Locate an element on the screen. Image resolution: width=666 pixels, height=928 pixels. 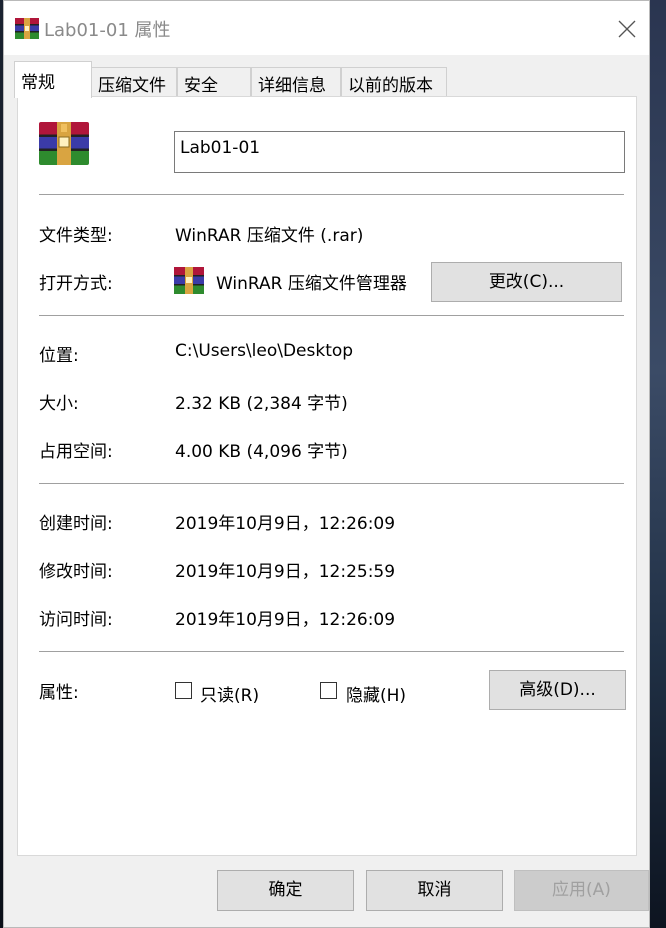
opens-with-value: WinRAR 压缩文件管理器 is located at coordinates (311, 284).